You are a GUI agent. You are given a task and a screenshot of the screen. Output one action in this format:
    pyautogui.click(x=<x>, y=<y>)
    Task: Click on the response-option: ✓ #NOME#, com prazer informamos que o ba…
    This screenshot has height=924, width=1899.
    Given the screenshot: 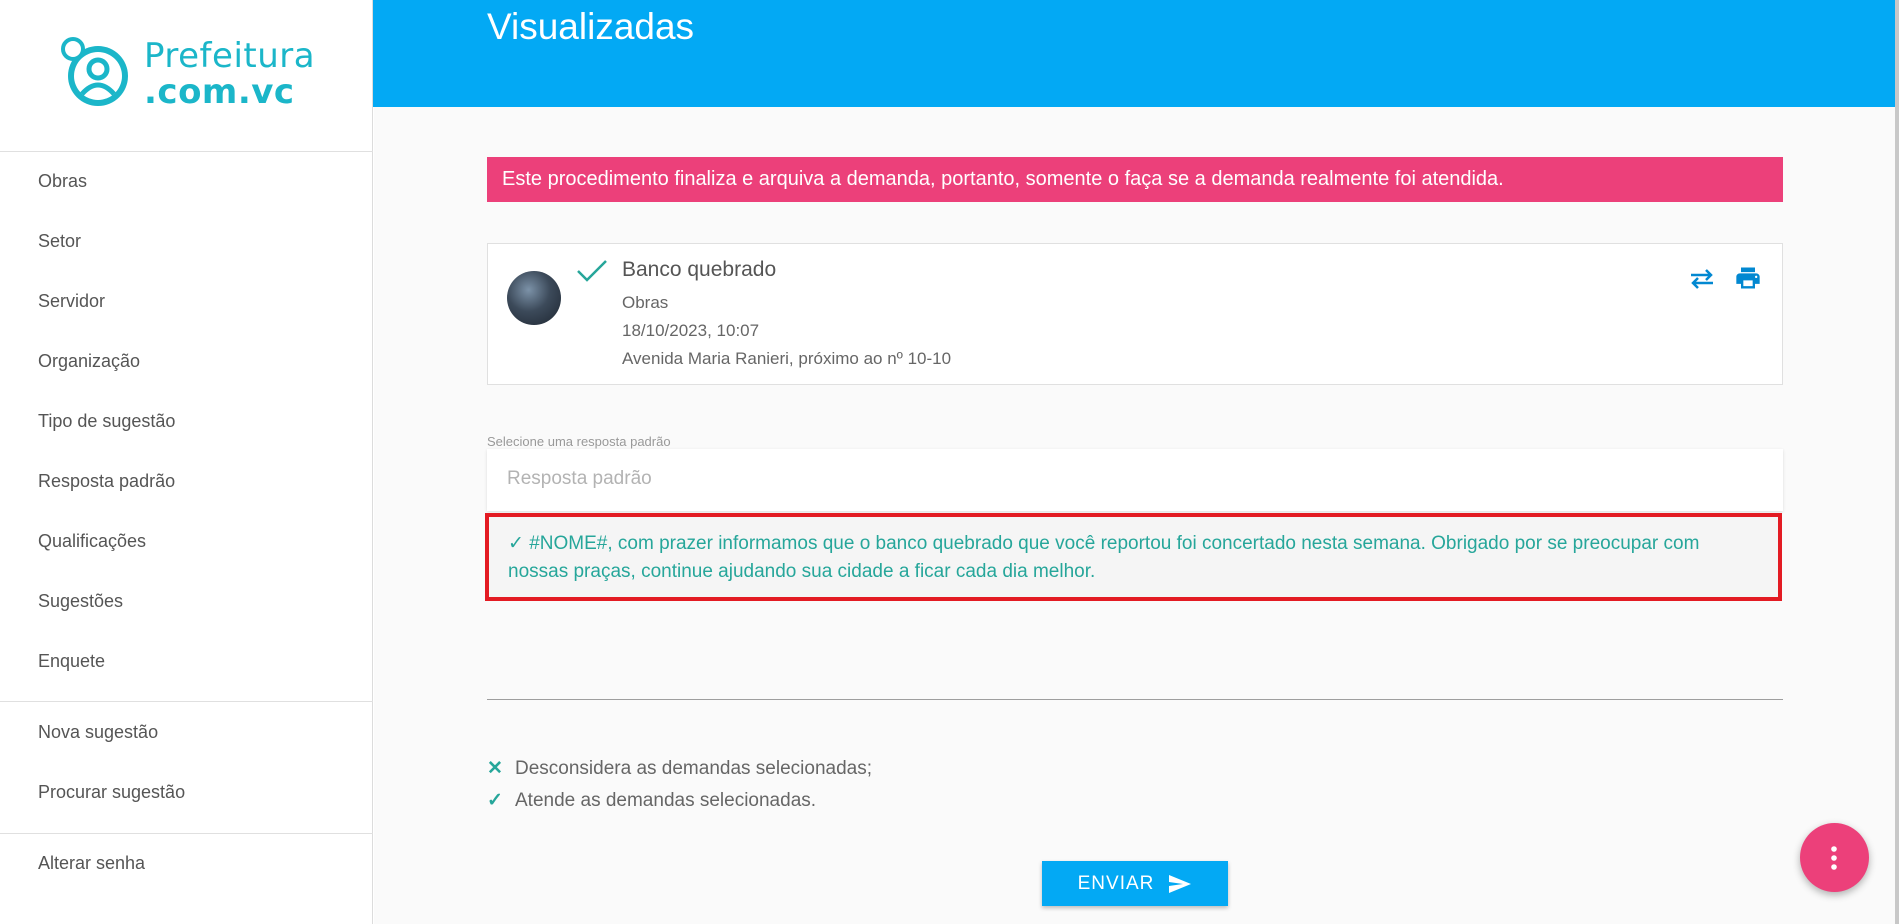 What is the action you would take?
    pyautogui.click(x=1133, y=557)
    